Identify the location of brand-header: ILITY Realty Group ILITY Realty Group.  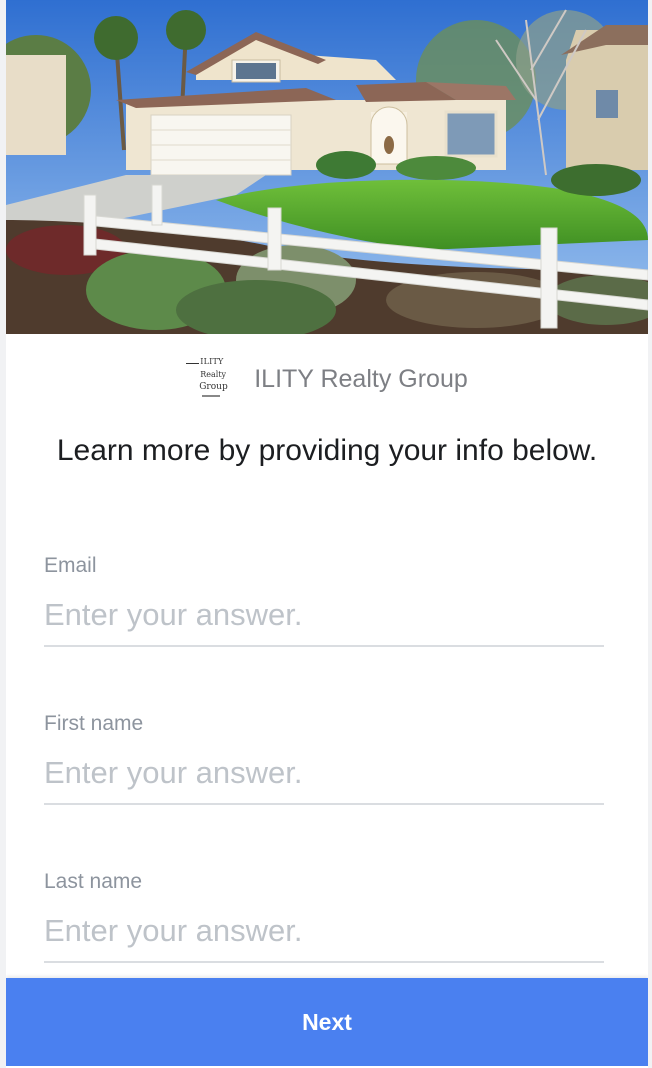
(327, 379).